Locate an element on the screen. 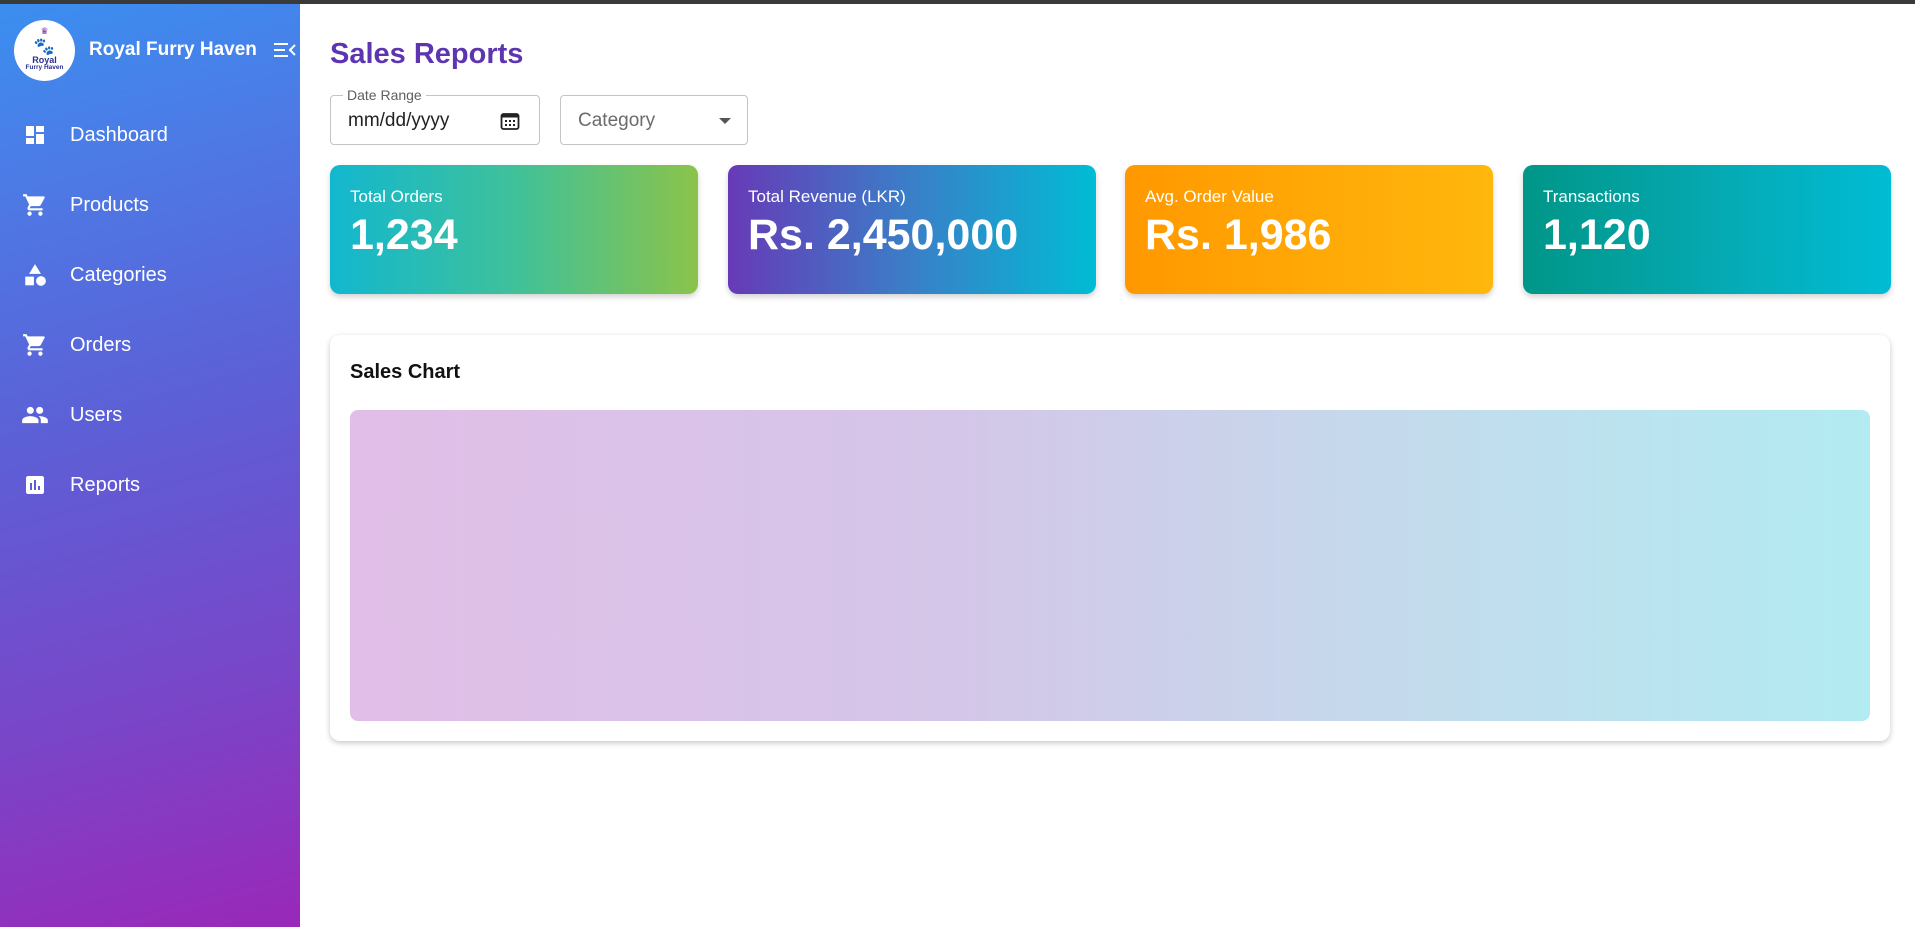 The width and height of the screenshot is (1915, 927). crown-icon: ♛ is located at coordinates (44, 30).